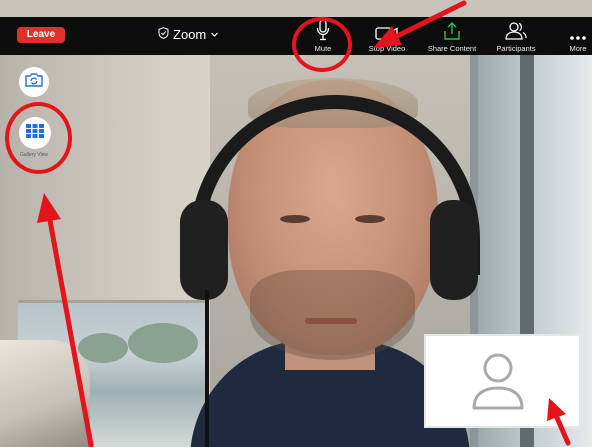 The height and width of the screenshot is (447, 592). What do you see at coordinates (559, 422) in the screenshot?
I see `arrow-to-self-view` at bounding box center [559, 422].